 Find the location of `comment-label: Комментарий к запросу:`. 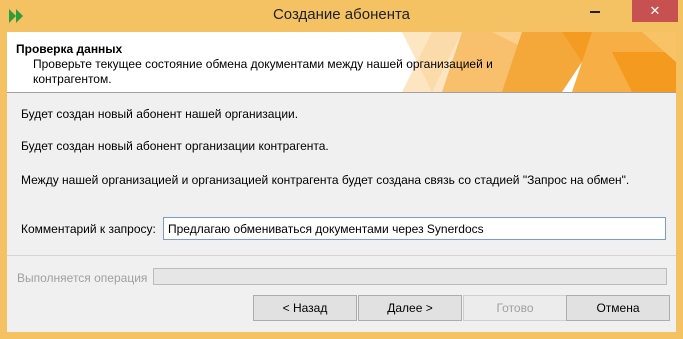

comment-label: Комментарий к запросу: is located at coordinates (88, 229).